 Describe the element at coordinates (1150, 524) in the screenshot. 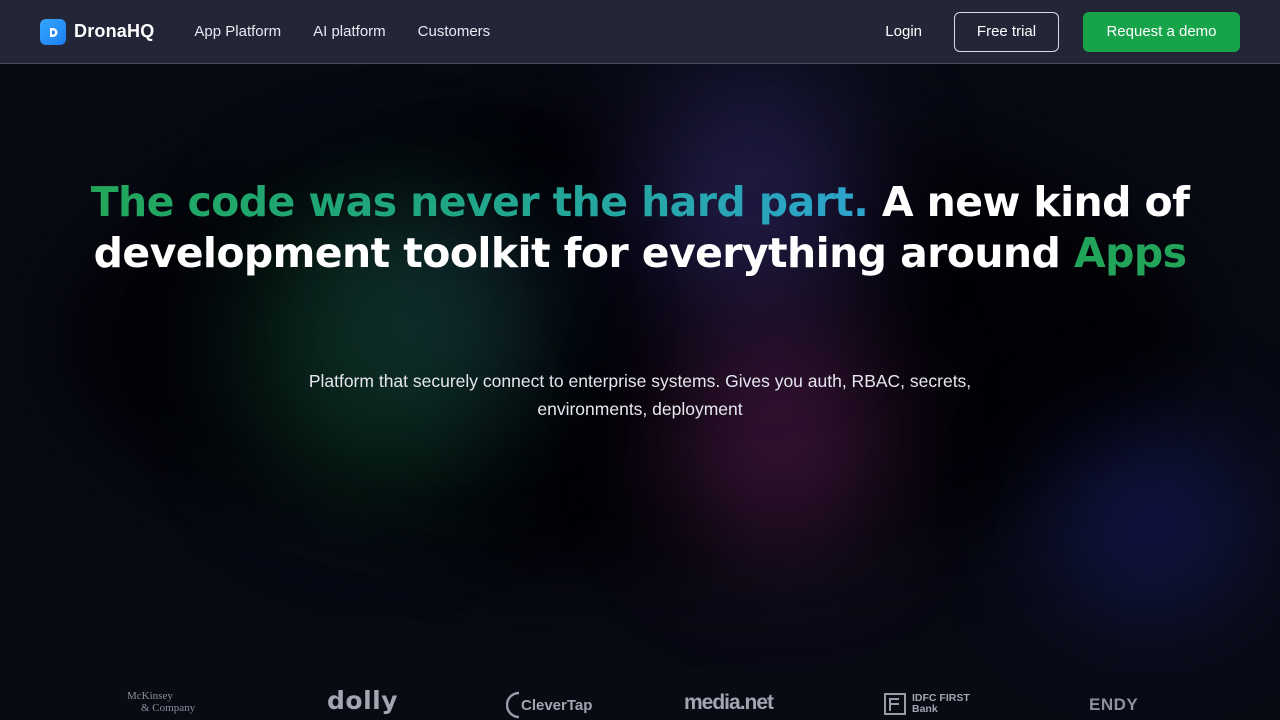

I see `hero-glow-blue` at that location.